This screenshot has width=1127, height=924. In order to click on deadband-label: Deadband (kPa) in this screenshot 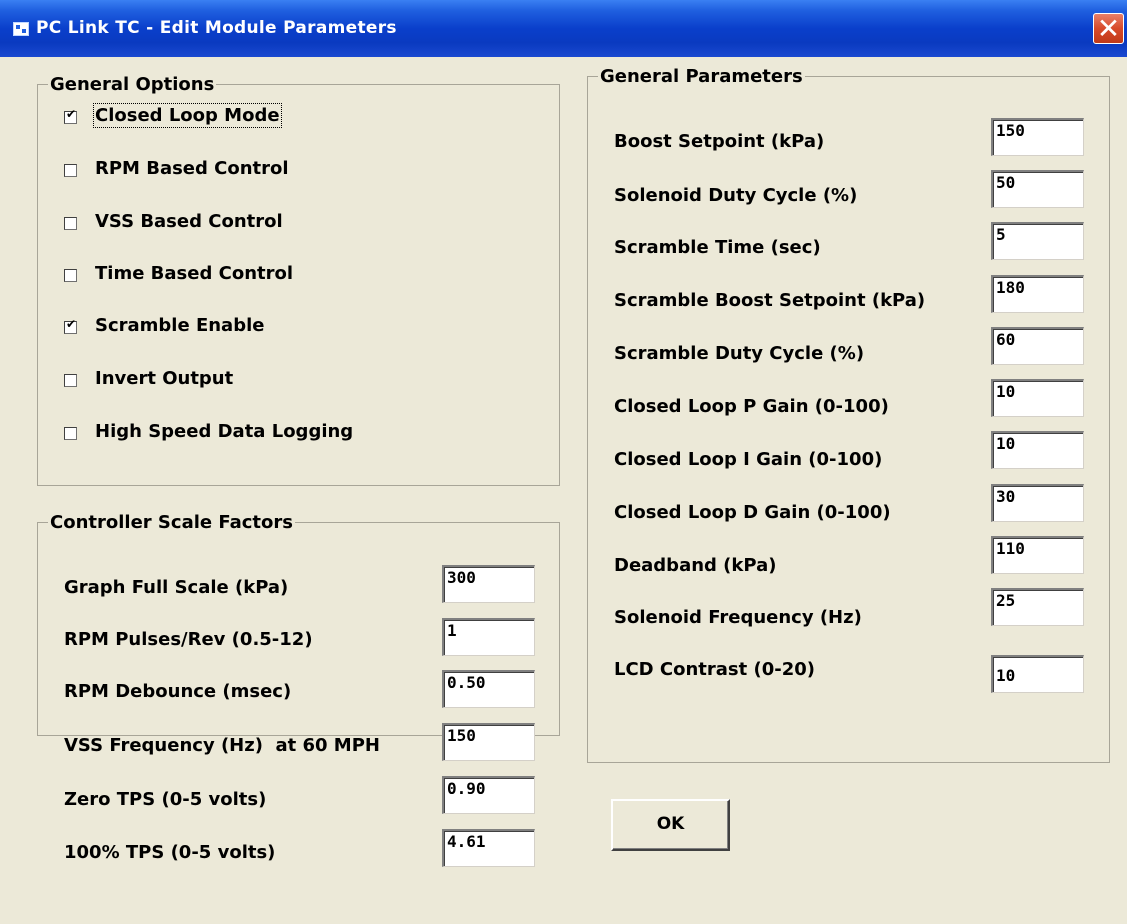, I will do `click(695, 565)`.